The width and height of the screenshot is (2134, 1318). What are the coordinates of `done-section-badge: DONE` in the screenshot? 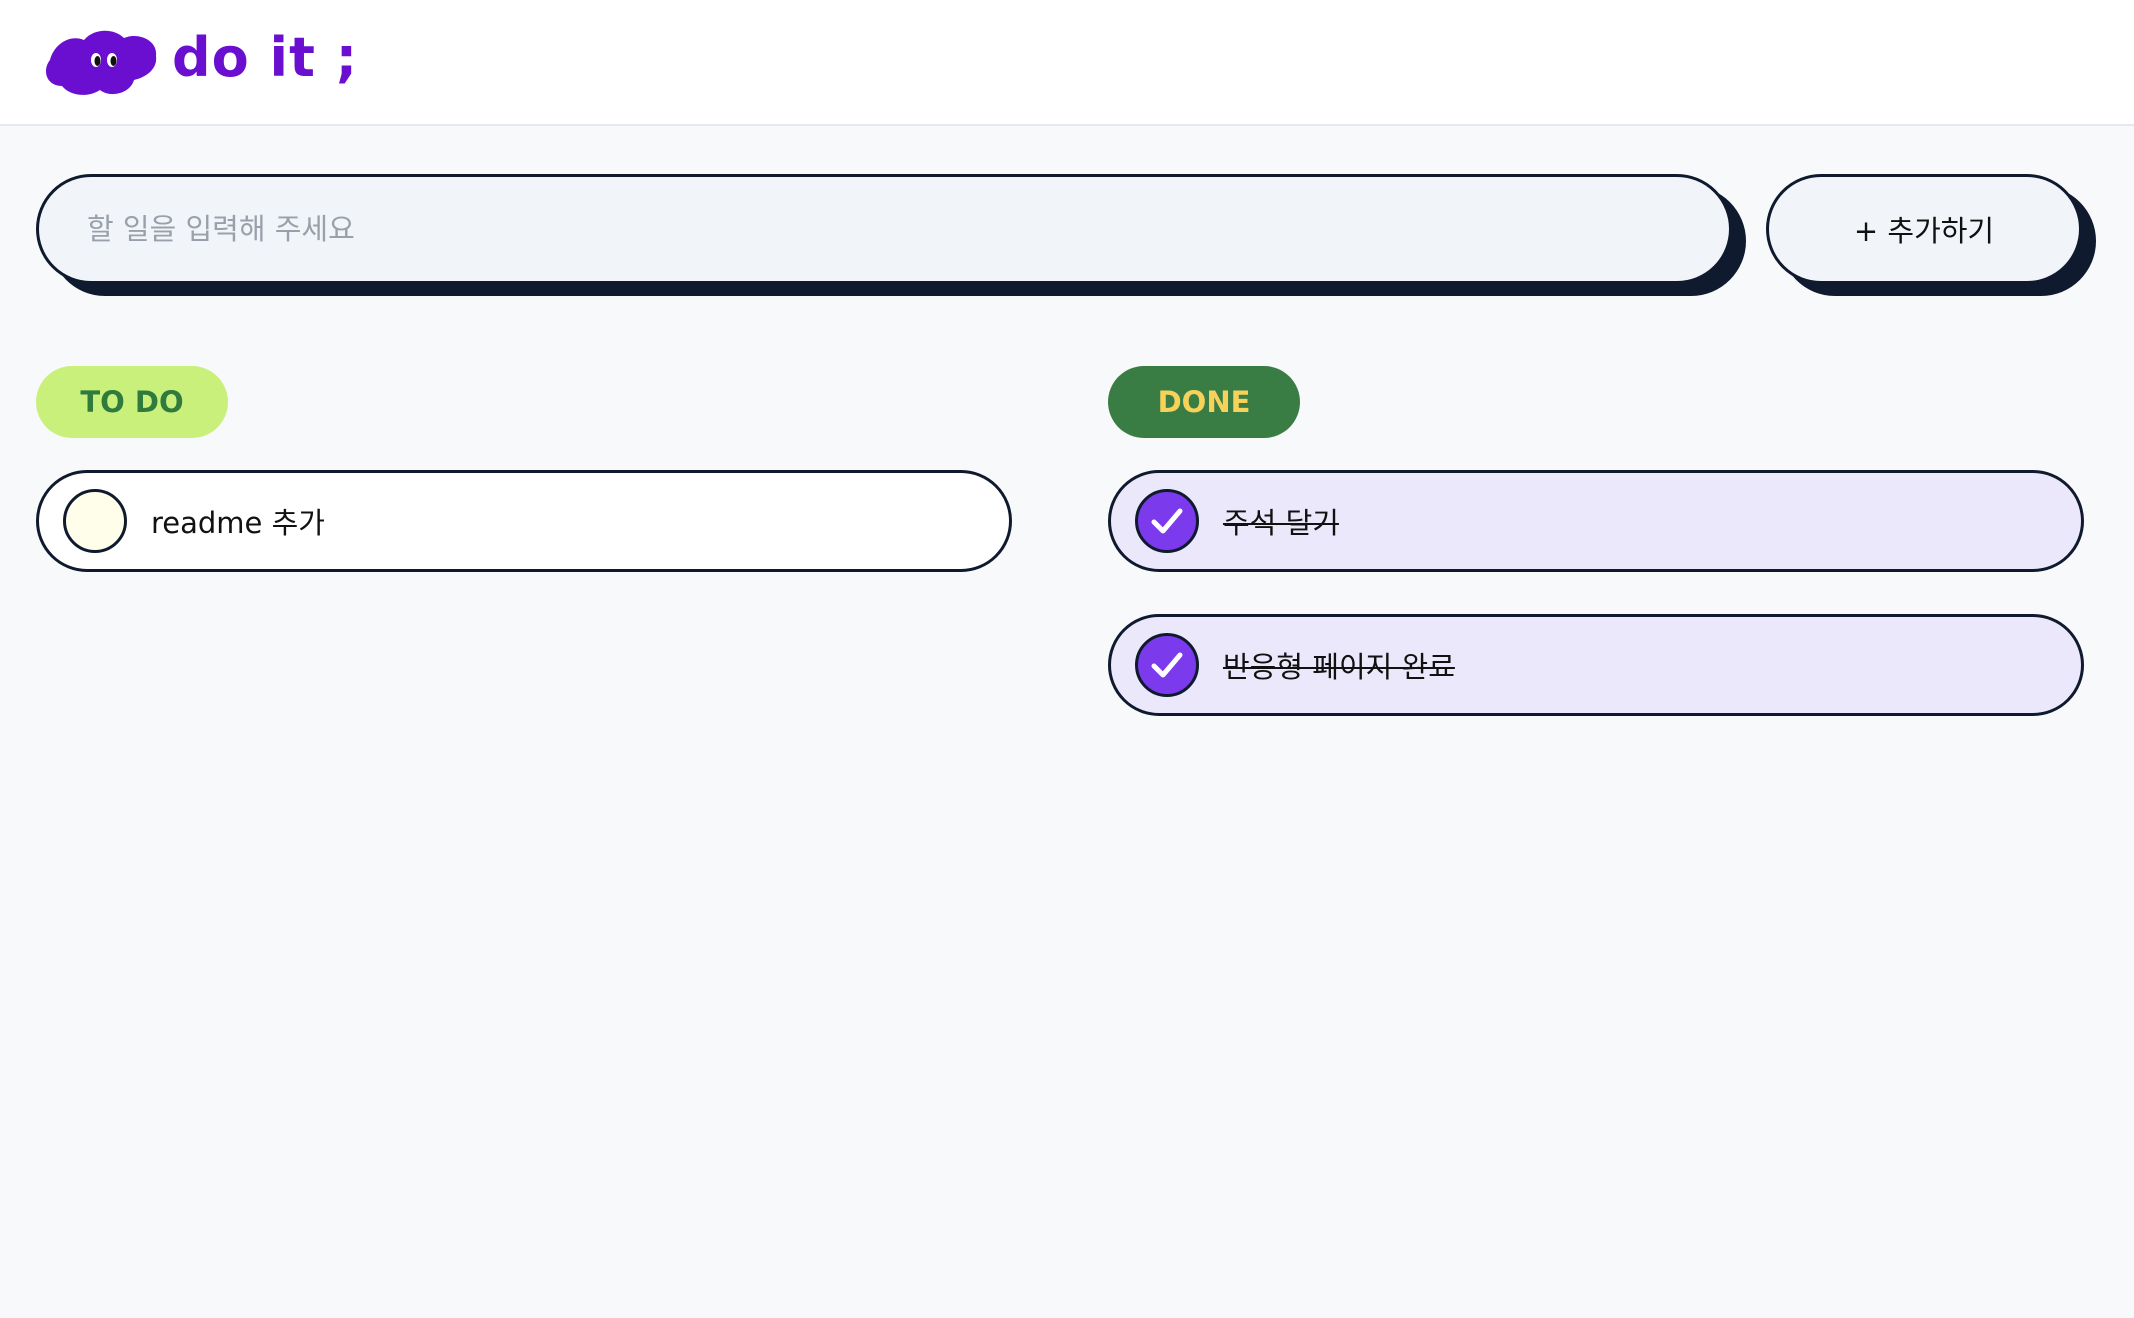 It's located at (1204, 402).